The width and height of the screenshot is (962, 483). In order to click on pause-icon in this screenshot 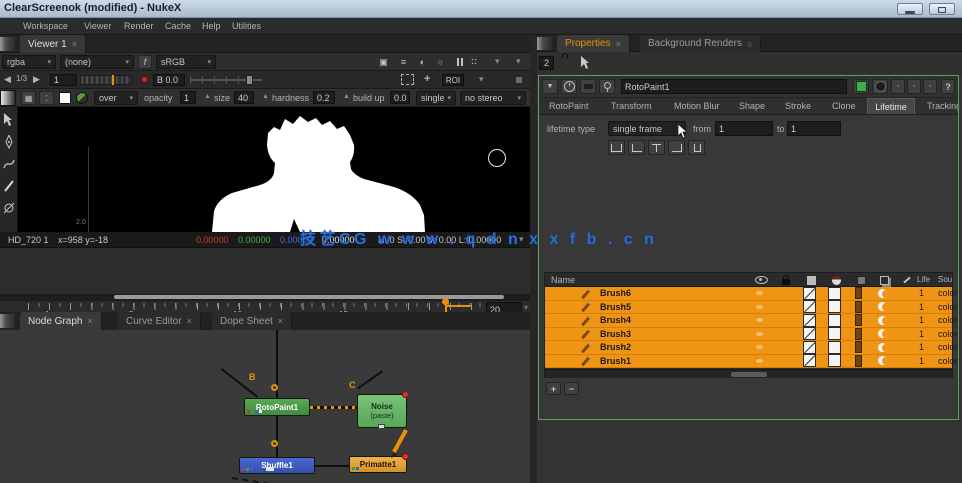, I will do `click(459, 62)`.